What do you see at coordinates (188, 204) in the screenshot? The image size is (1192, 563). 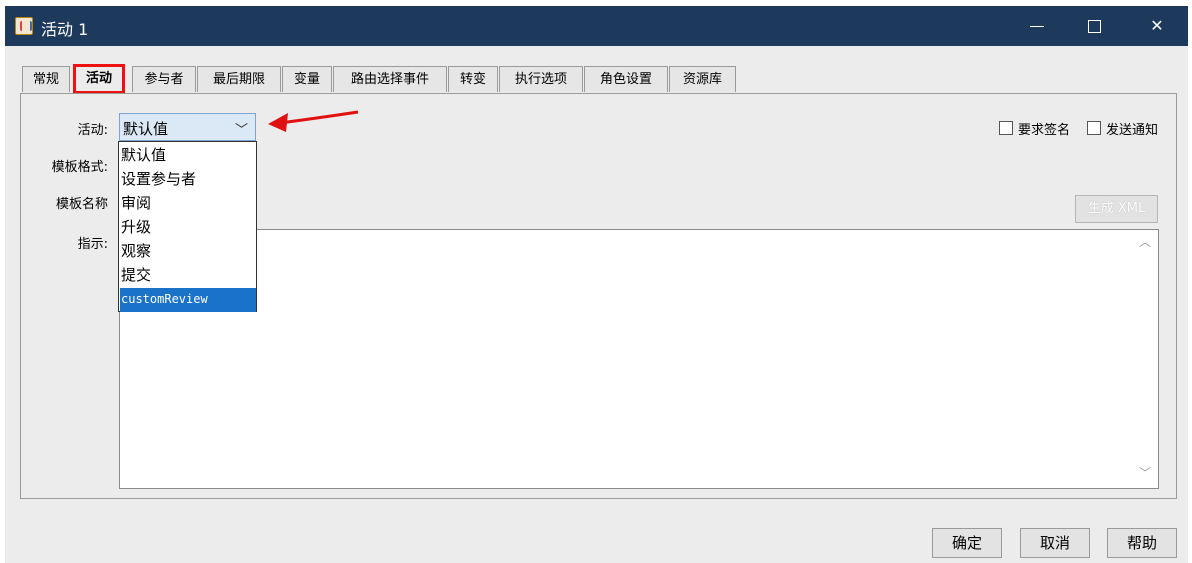 I see `dropdown-option-review: 审阅` at bounding box center [188, 204].